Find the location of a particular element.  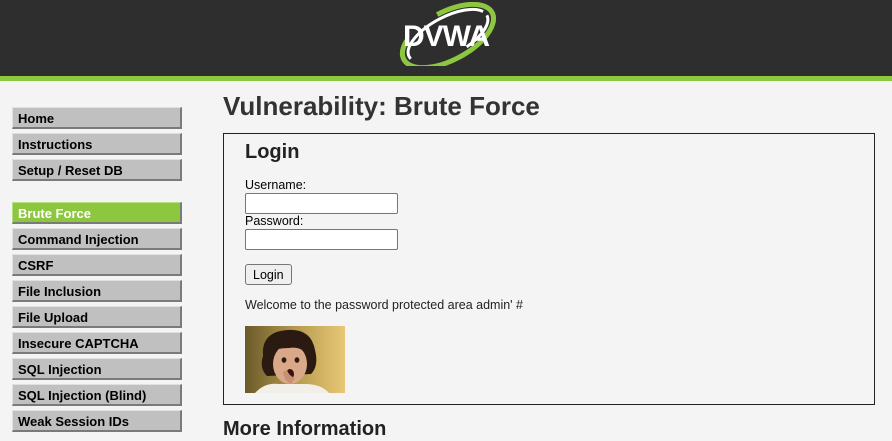

logo-text: DVWA is located at coordinates (446, 36).